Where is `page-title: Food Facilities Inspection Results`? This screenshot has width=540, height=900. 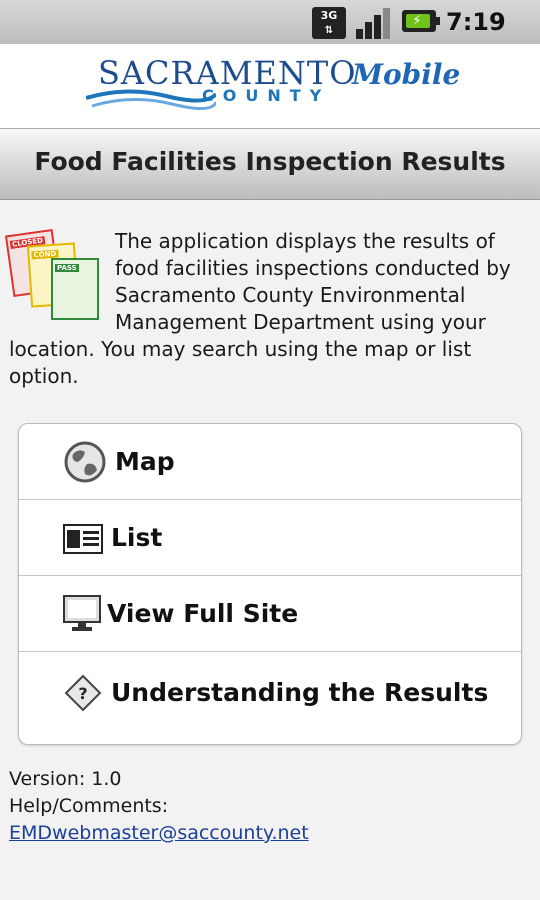 page-title: Food Facilities Inspection Results is located at coordinates (270, 161).